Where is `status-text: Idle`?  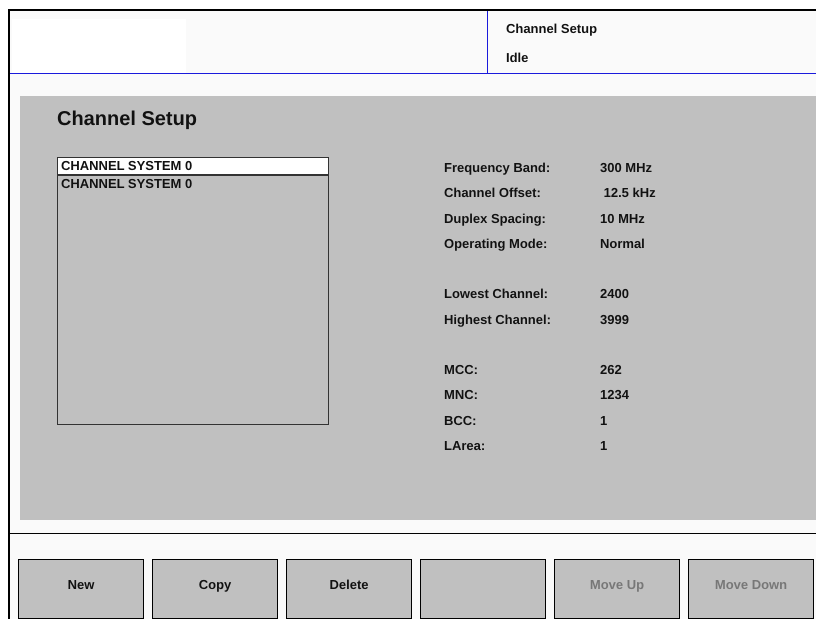
status-text: Idle is located at coordinates (518, 57).